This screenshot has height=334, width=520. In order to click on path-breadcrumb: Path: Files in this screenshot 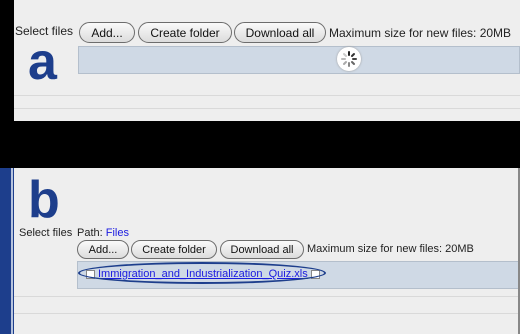, I will do `click(103, 233)`.